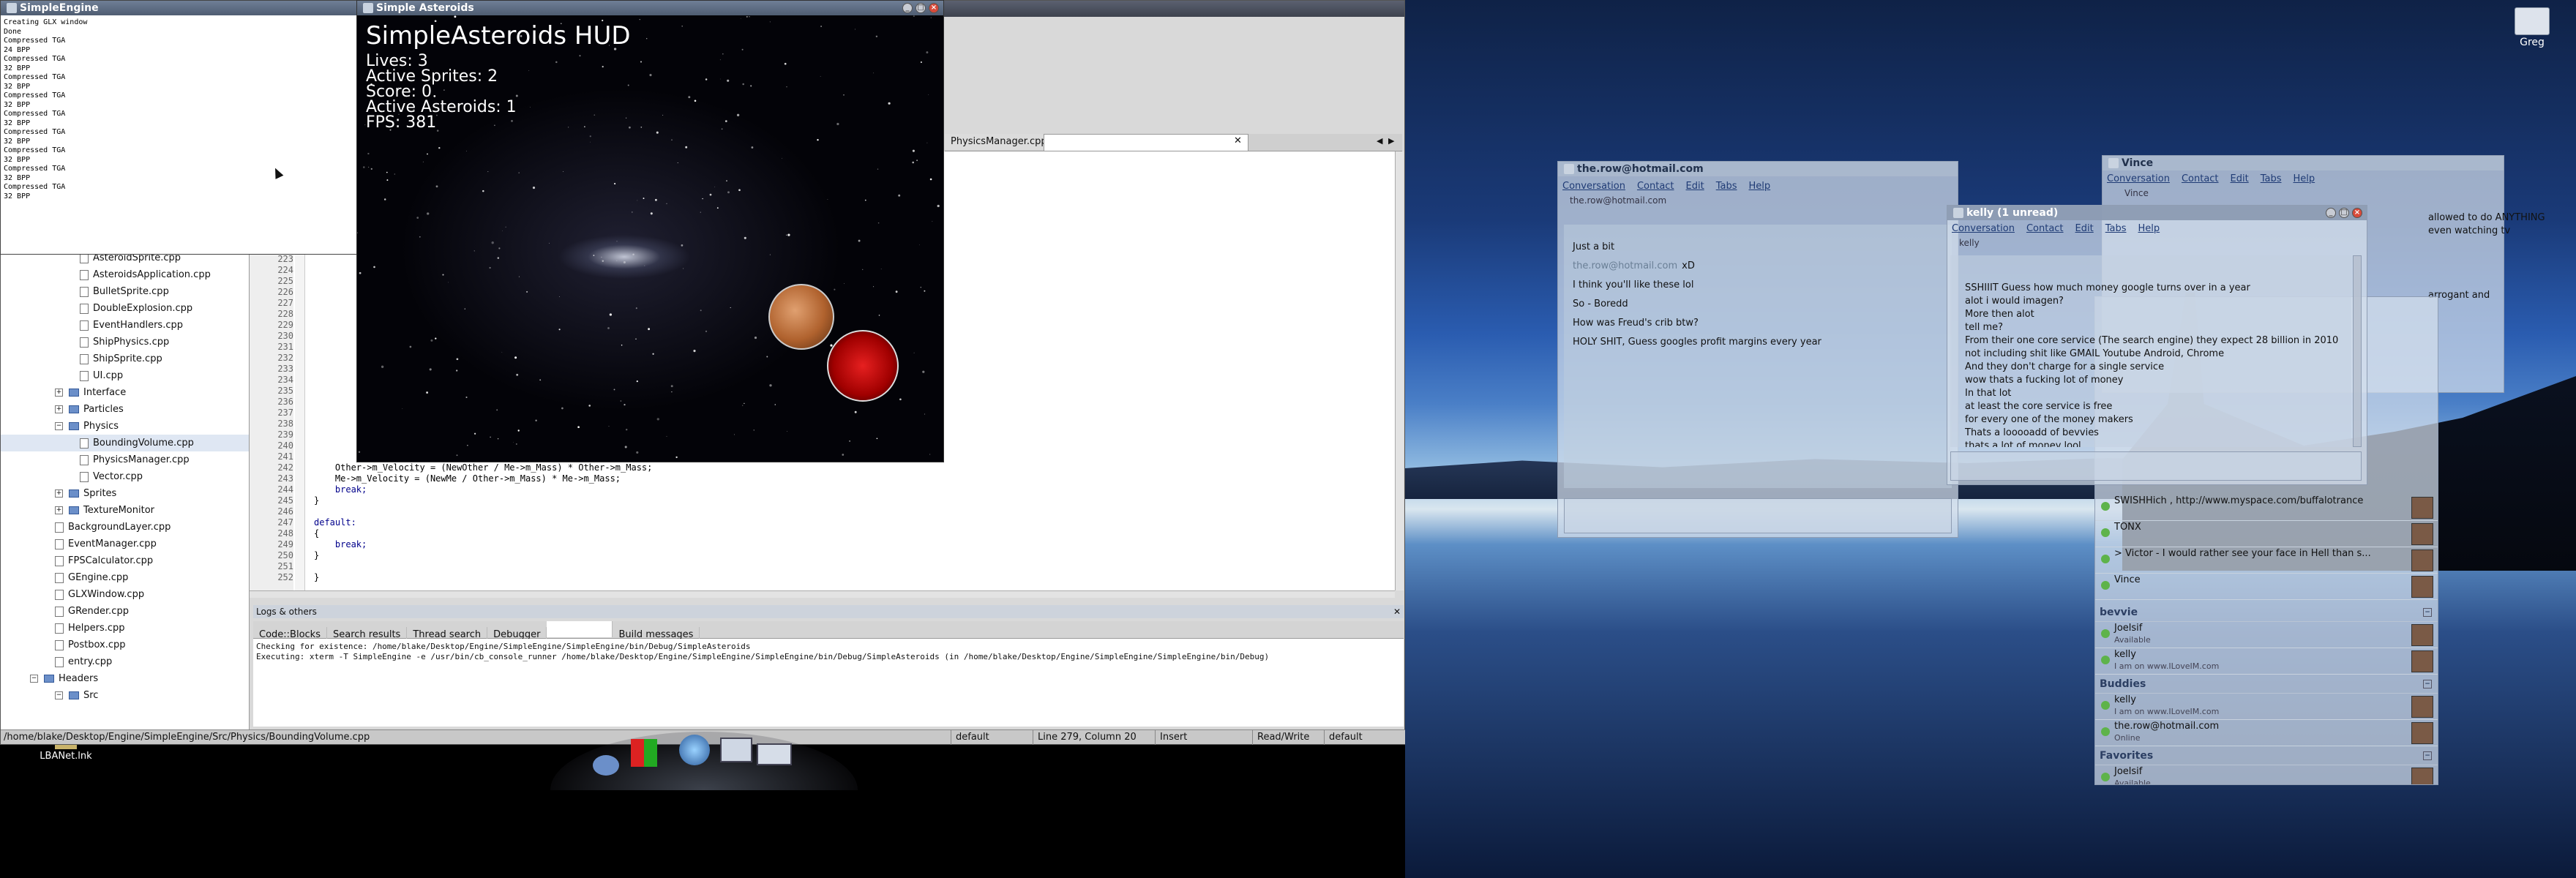  What do you see at coordinates (125, 594) in the screenshot?
I see `tree-item: GLXWindow.cpp` at bounding box center [125, 594].